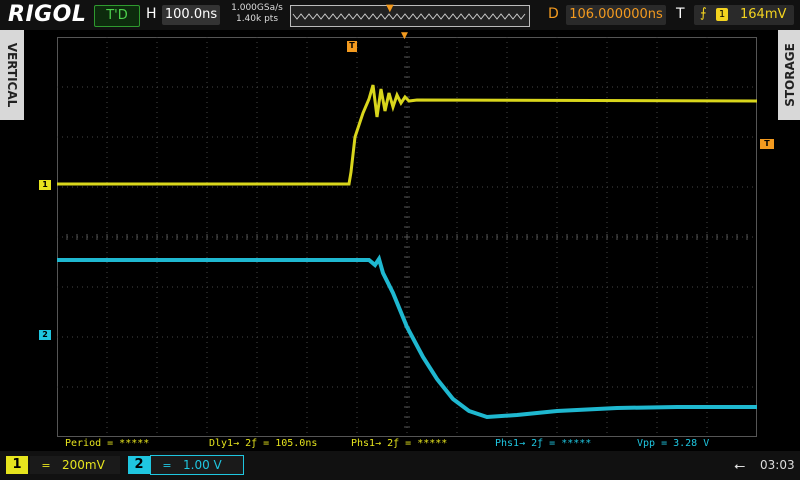 Image resolution: width=800 pixels, height=480 pixels. Describe the element at coordinates (740, 466) in the screenshot. I see `usb-icon: ⭠` at that location.